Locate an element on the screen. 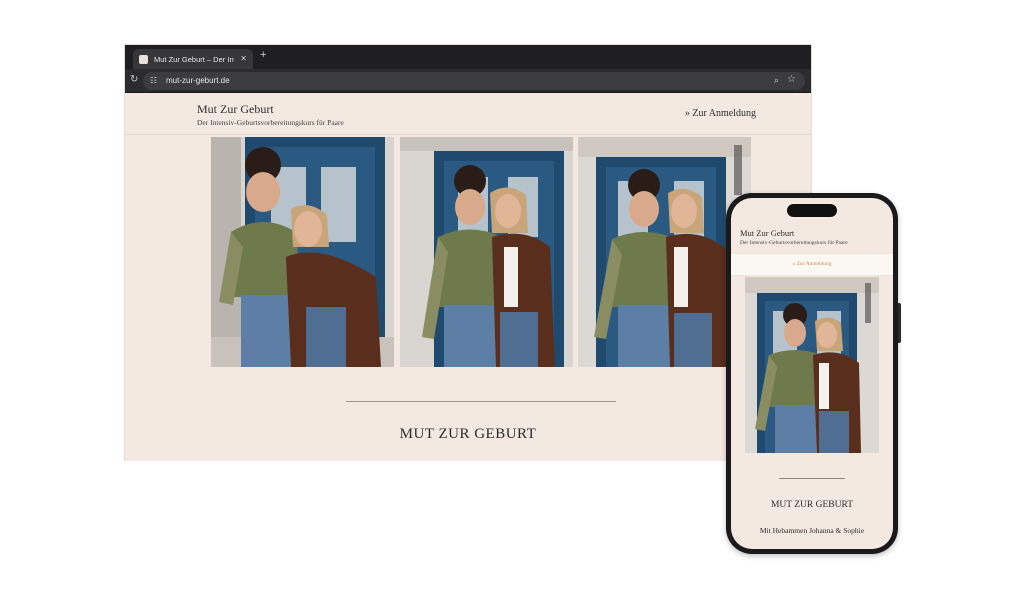 The image size is (1024, 599). mobile-hero-subtitle: Mit Hebammen Johanna & Sophie is located at coordinates (812, 530).